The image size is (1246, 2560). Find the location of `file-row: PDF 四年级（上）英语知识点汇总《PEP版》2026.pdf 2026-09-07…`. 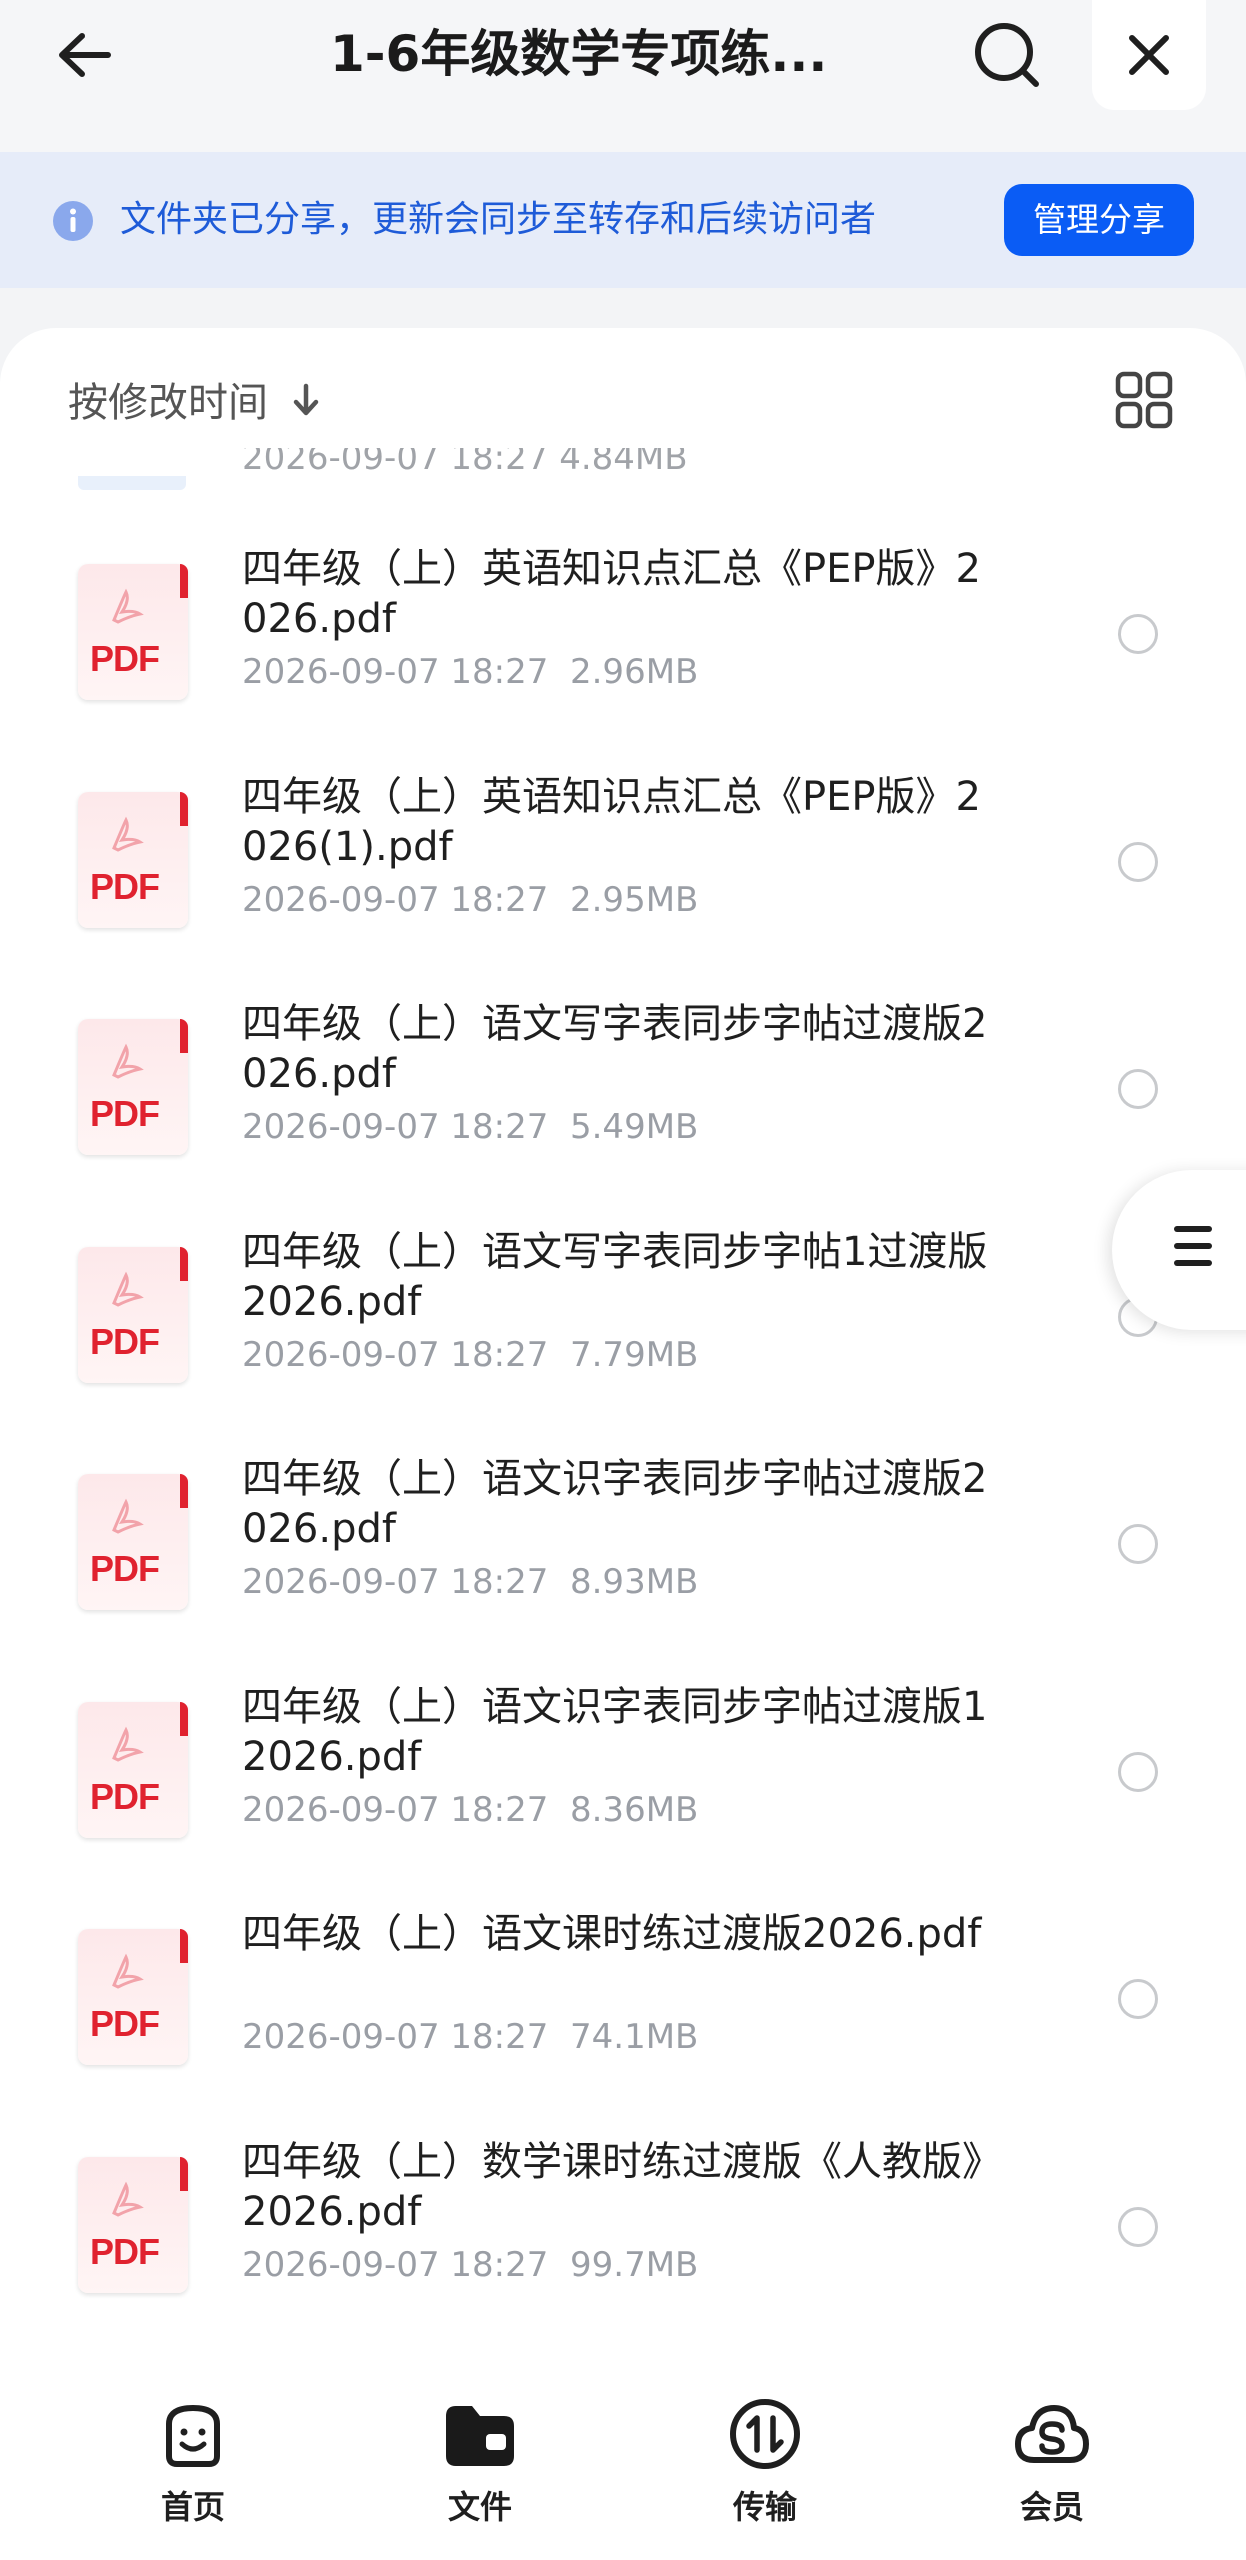

file-row: PDF 四年级（上）英语知识点汇总《PEP版》2026.pdf 2026-09-07… is located at coordinates (623, 638).